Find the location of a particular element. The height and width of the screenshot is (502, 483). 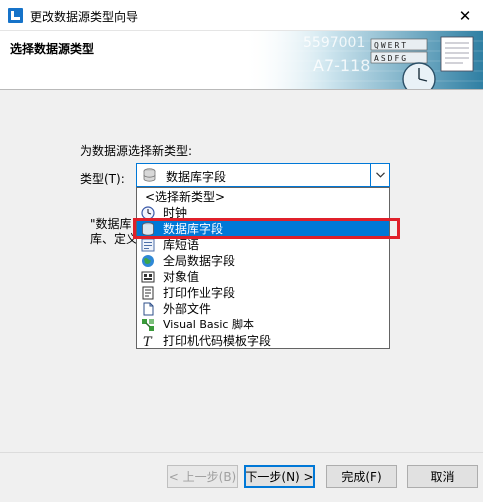

close-button: ✕ is located at coordinates (465, 15).